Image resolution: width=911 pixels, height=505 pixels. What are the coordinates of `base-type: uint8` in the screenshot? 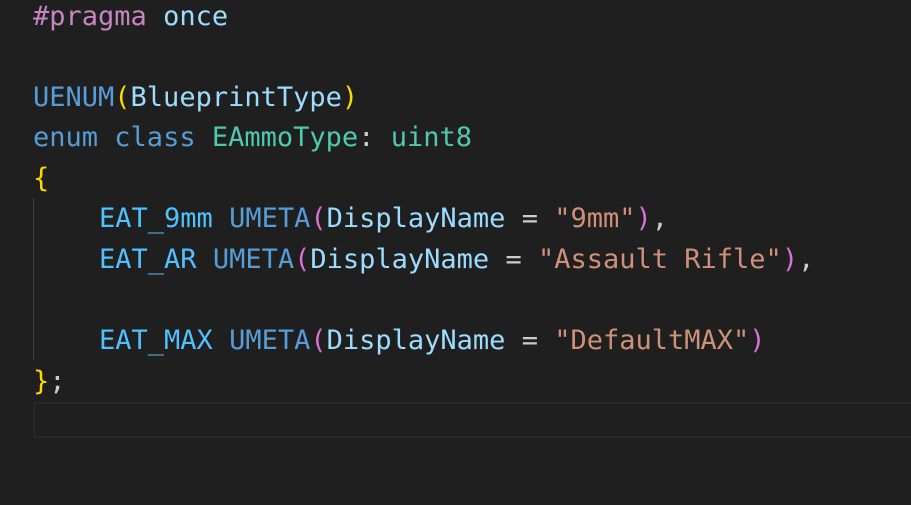 It's located at (431, 137).